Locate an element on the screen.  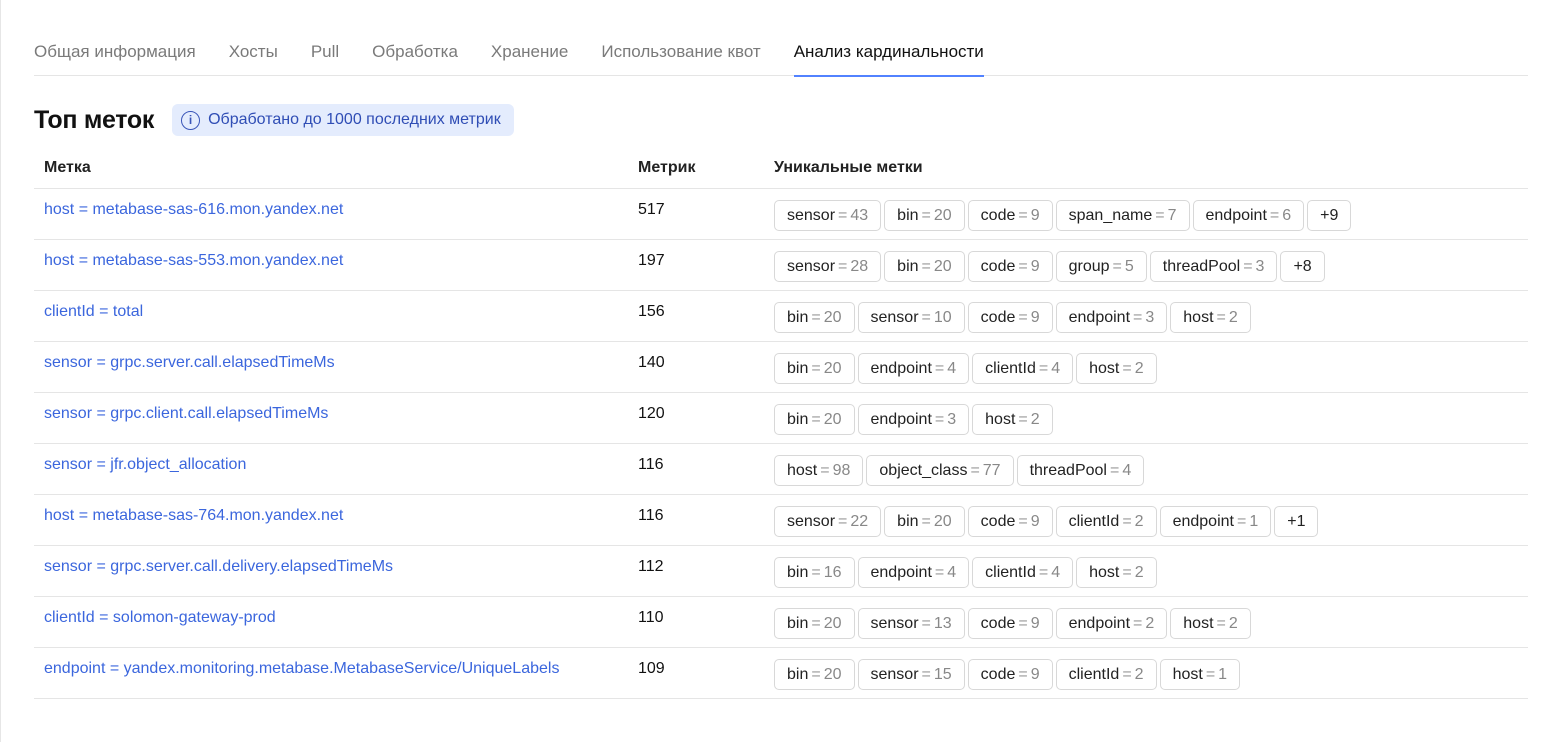
label-chip: sensor = 10 is located at coordinates (911, 317).